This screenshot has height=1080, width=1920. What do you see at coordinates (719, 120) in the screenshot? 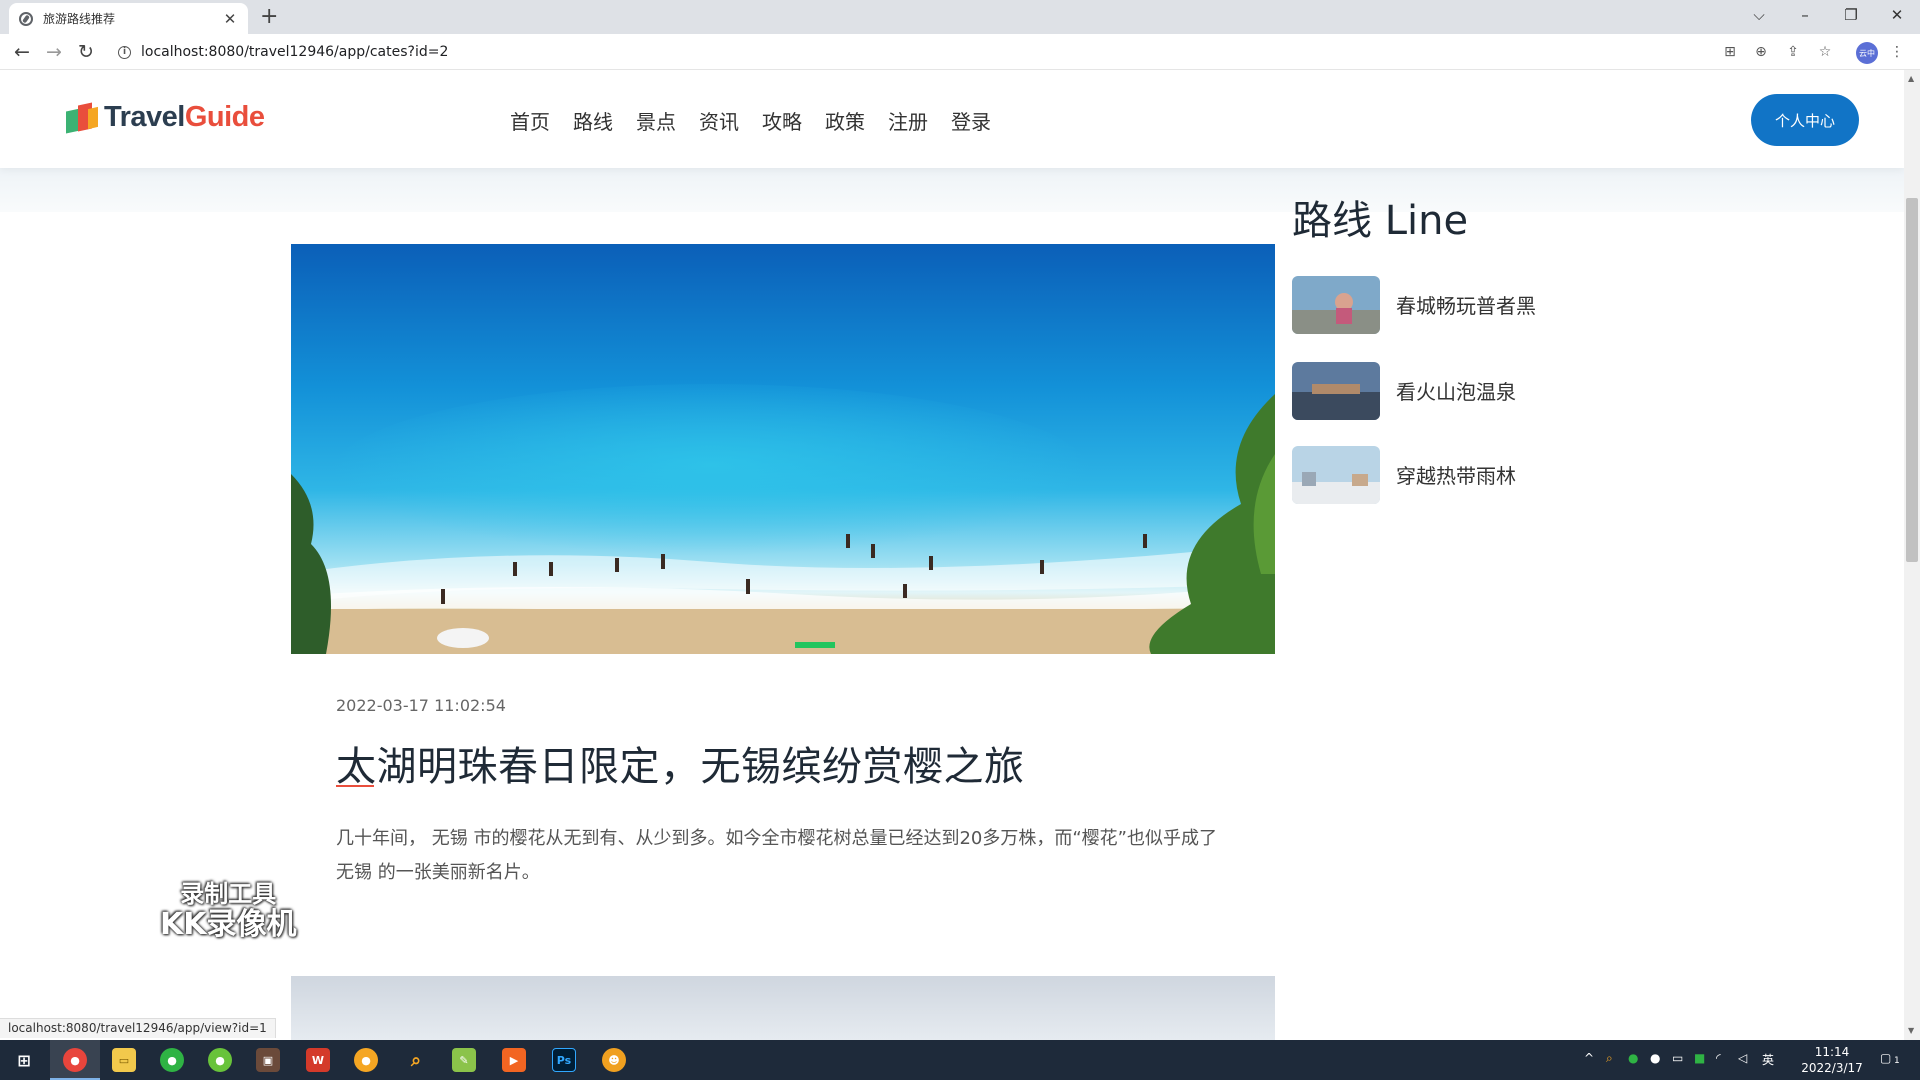
I see `nav-news: 资讯` at bounding box center [719, 120].